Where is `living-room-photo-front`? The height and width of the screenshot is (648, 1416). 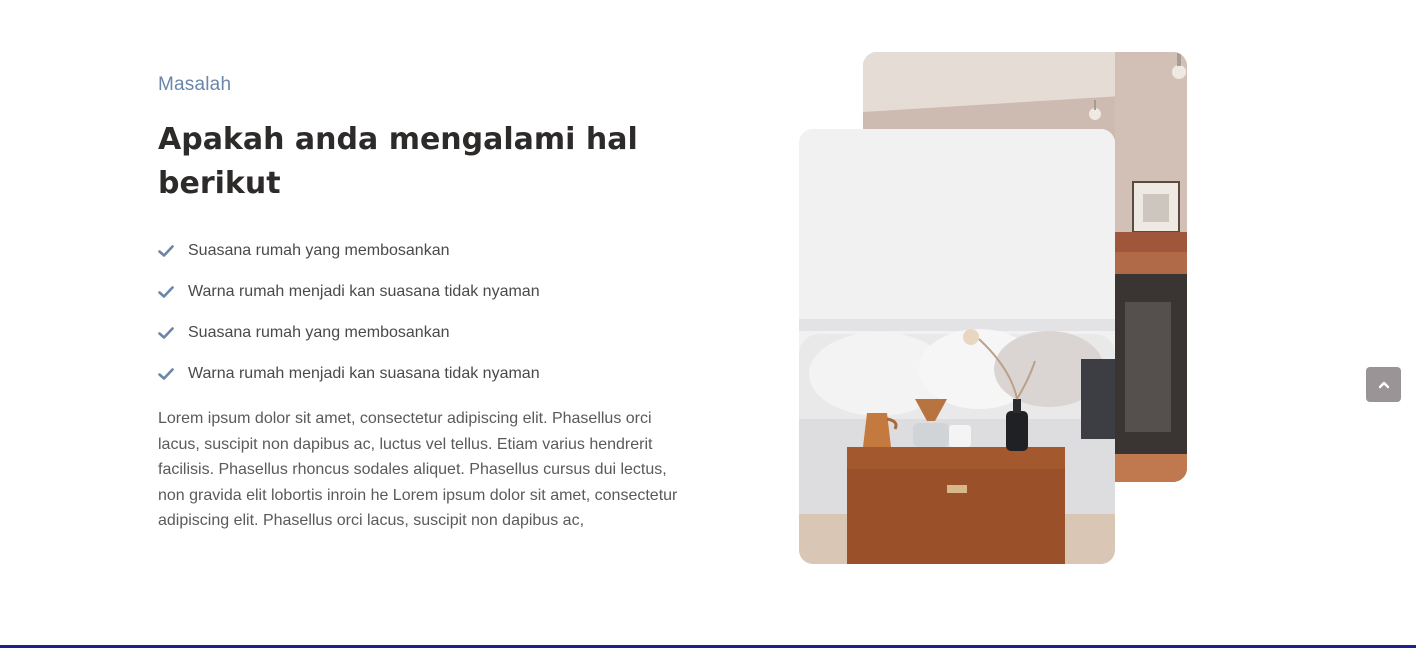 living-room-photo-front is located at coordinates (957, 346).